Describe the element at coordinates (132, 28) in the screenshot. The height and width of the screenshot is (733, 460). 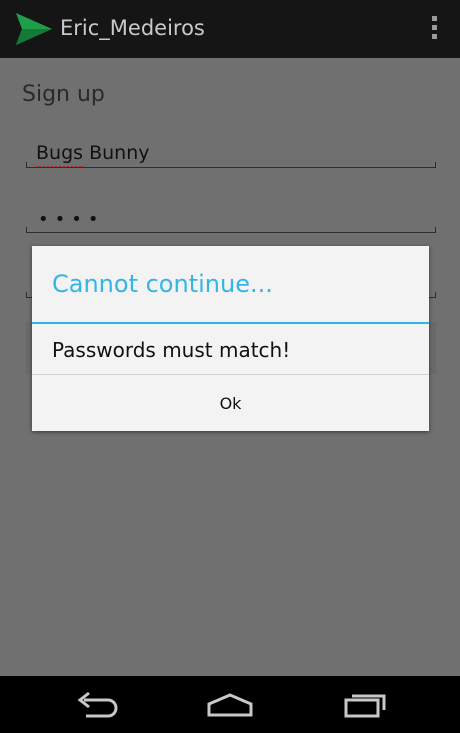
I see `app-title: Eric_Medeiros` at that location.